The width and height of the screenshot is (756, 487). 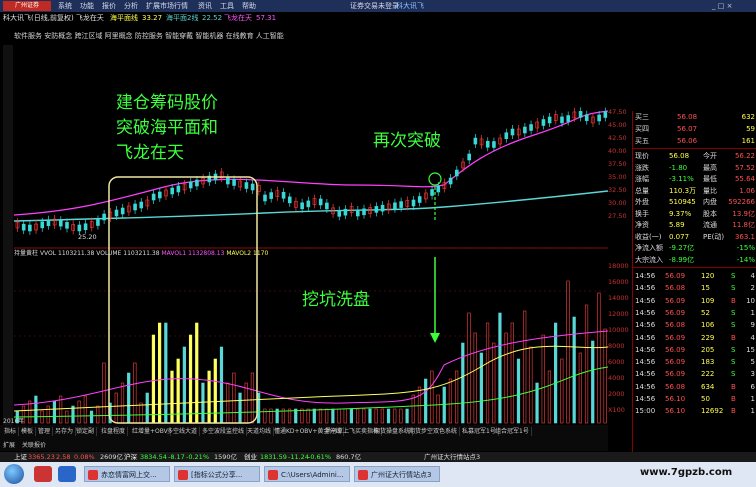 What do you see at coordinates (67, 474) in the screenshot?
I see `ie-icon` at bounding box center [67, 474].